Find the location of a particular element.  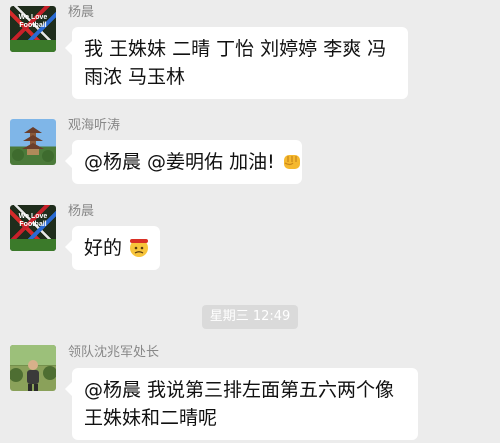

timestamp-badge: 星期三 12:49 is located at coordinates (250, 317).